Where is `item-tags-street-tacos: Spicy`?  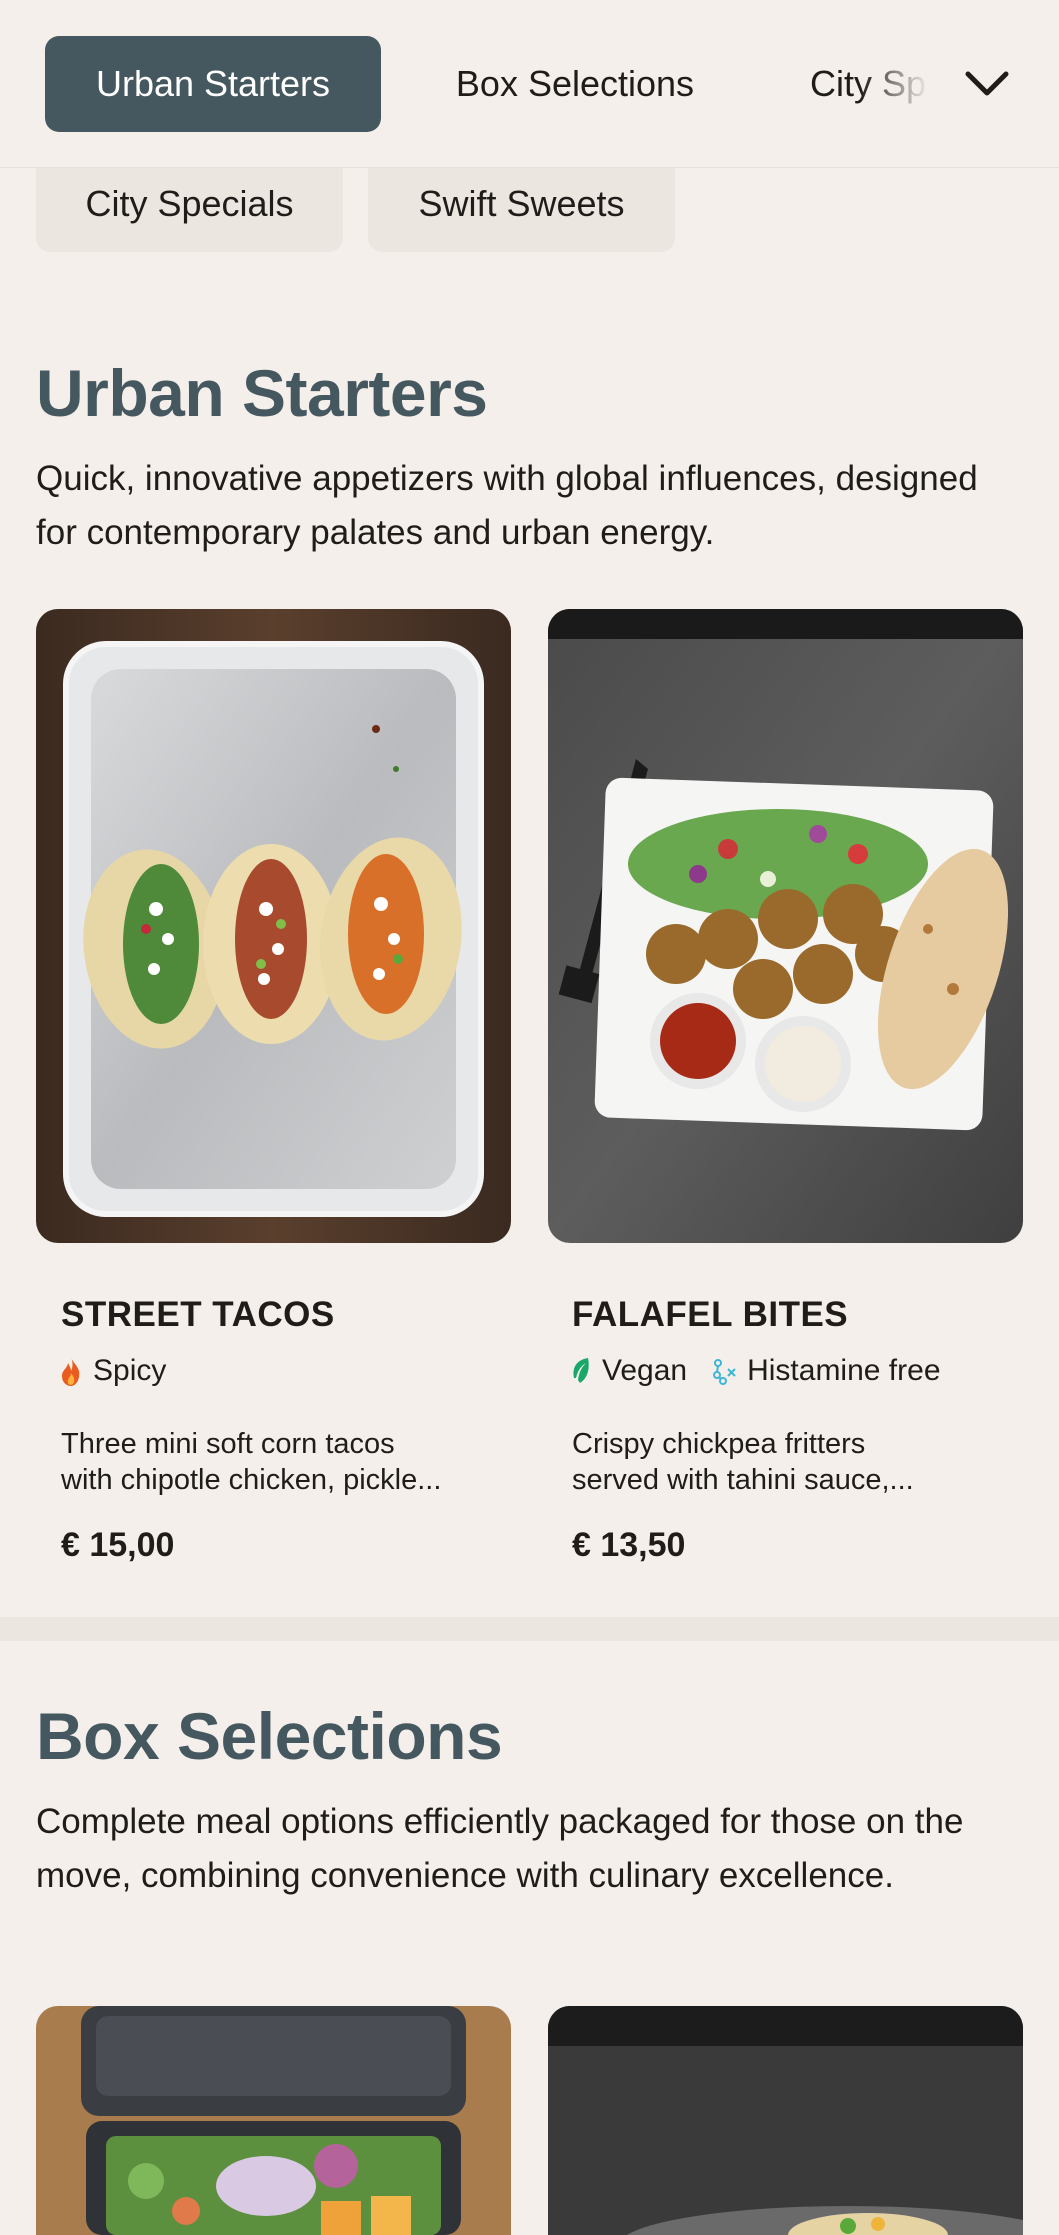 item-tags-street-tacos: Spicy is located at coordinates (119, 1371).